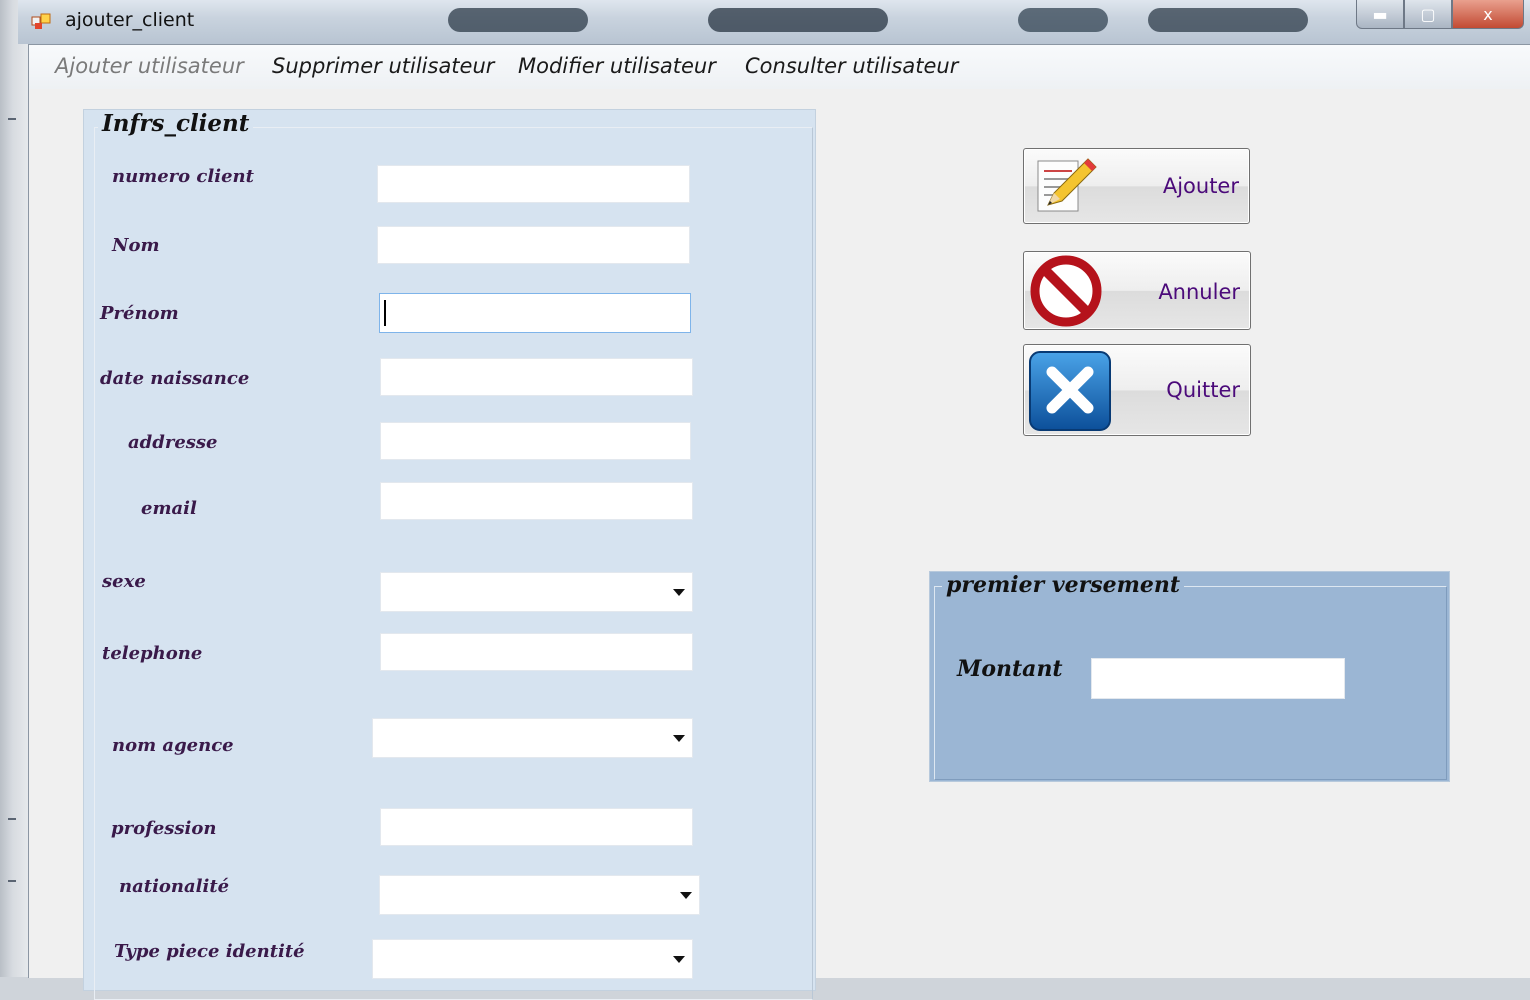 The height and width of the screenshot is (1000, 1530). I want to click on text-caret, so click(385, 313).